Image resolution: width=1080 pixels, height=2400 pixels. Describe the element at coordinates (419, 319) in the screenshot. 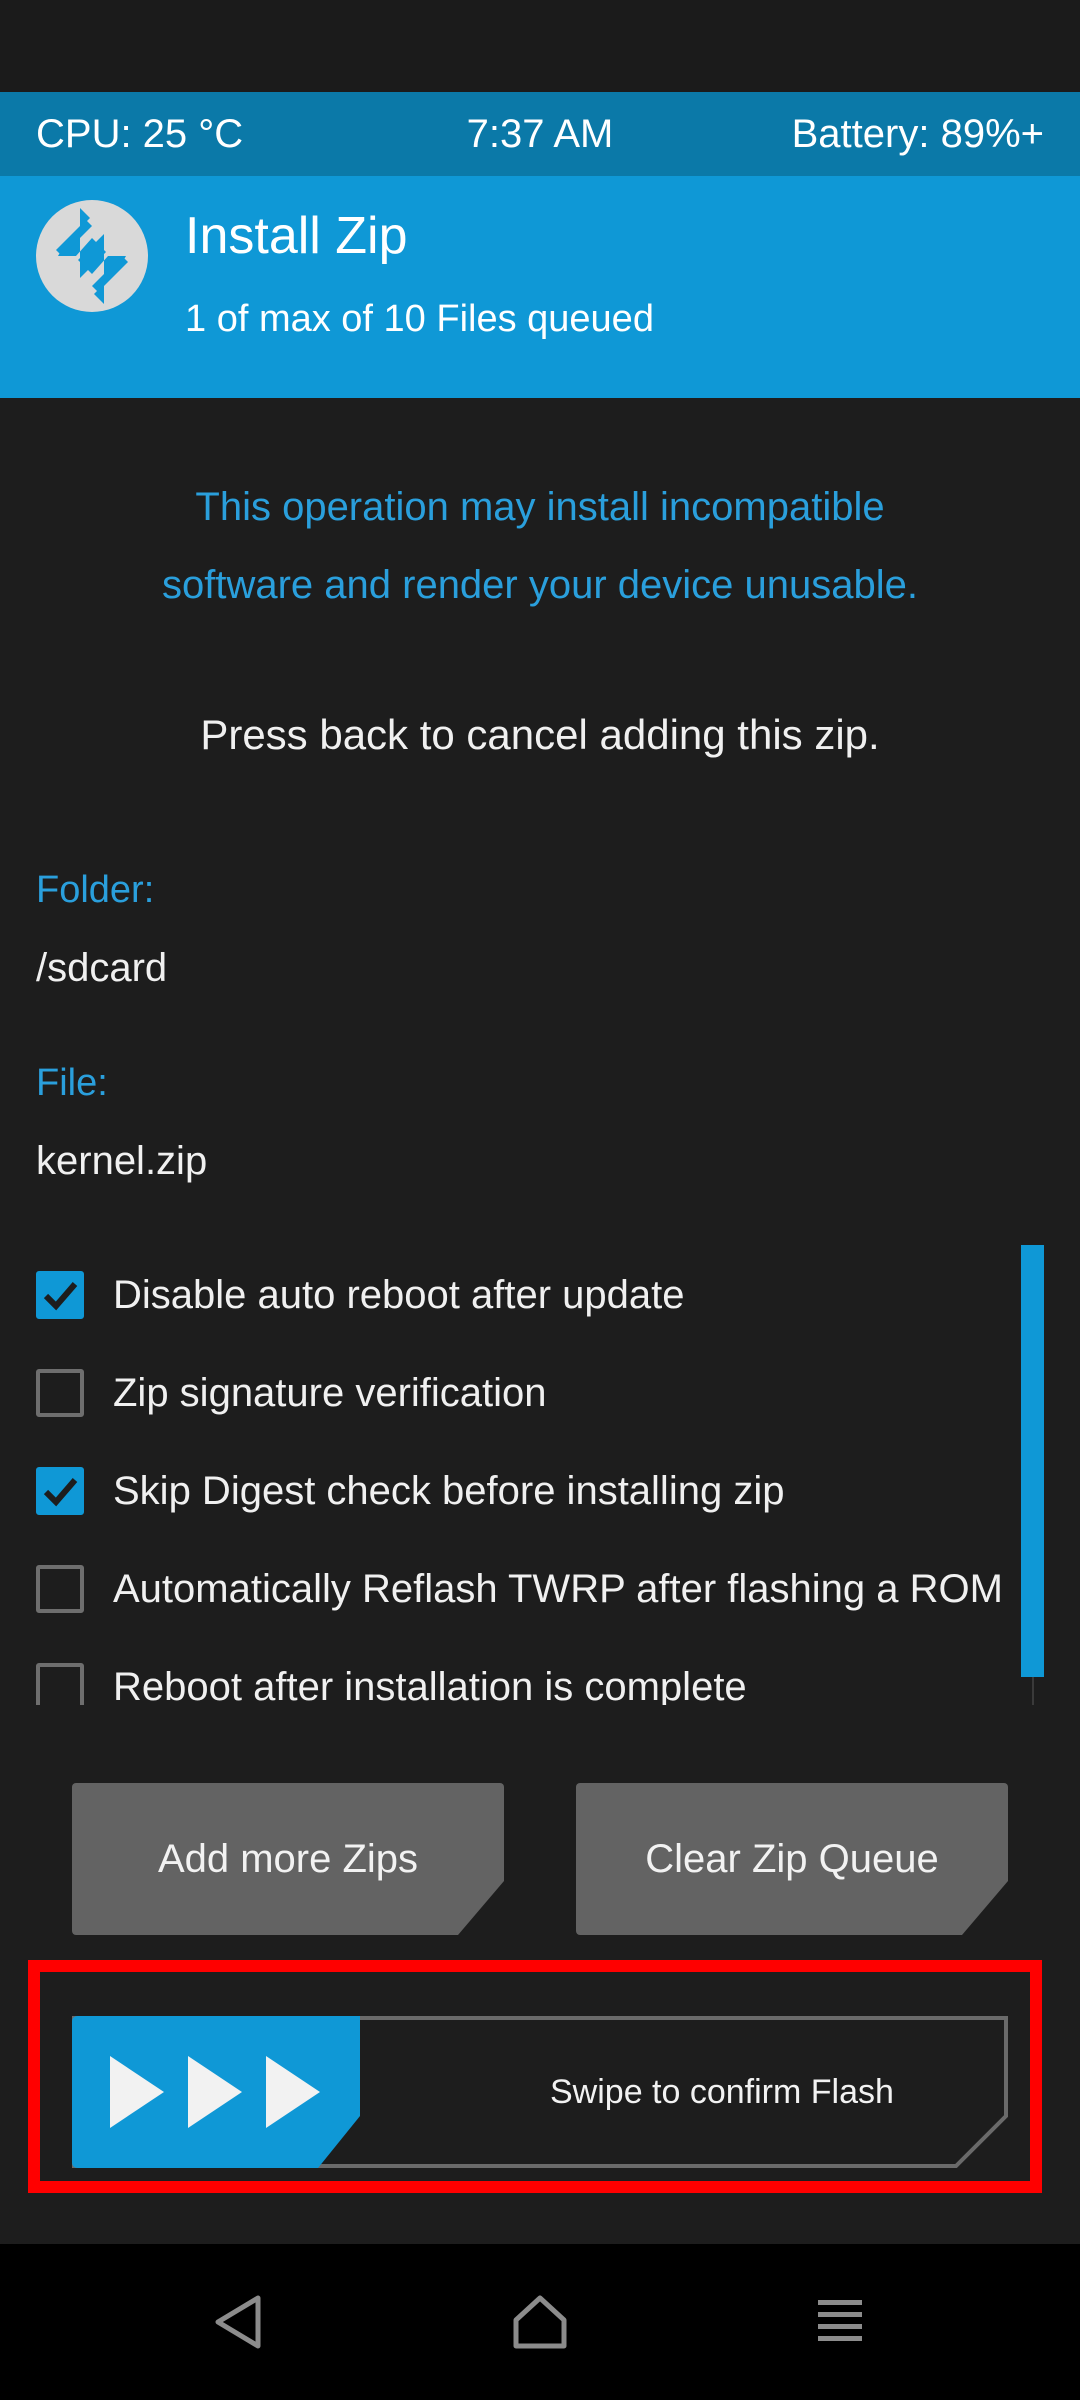

I see `queue-status: 1 of max of 10 Files queued` at that location.